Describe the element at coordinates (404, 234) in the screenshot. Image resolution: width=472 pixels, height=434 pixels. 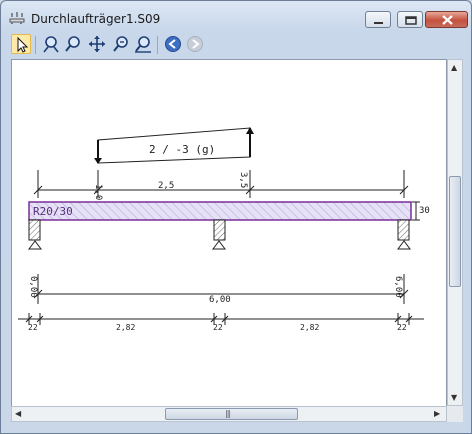
I see `support-right` at that location.